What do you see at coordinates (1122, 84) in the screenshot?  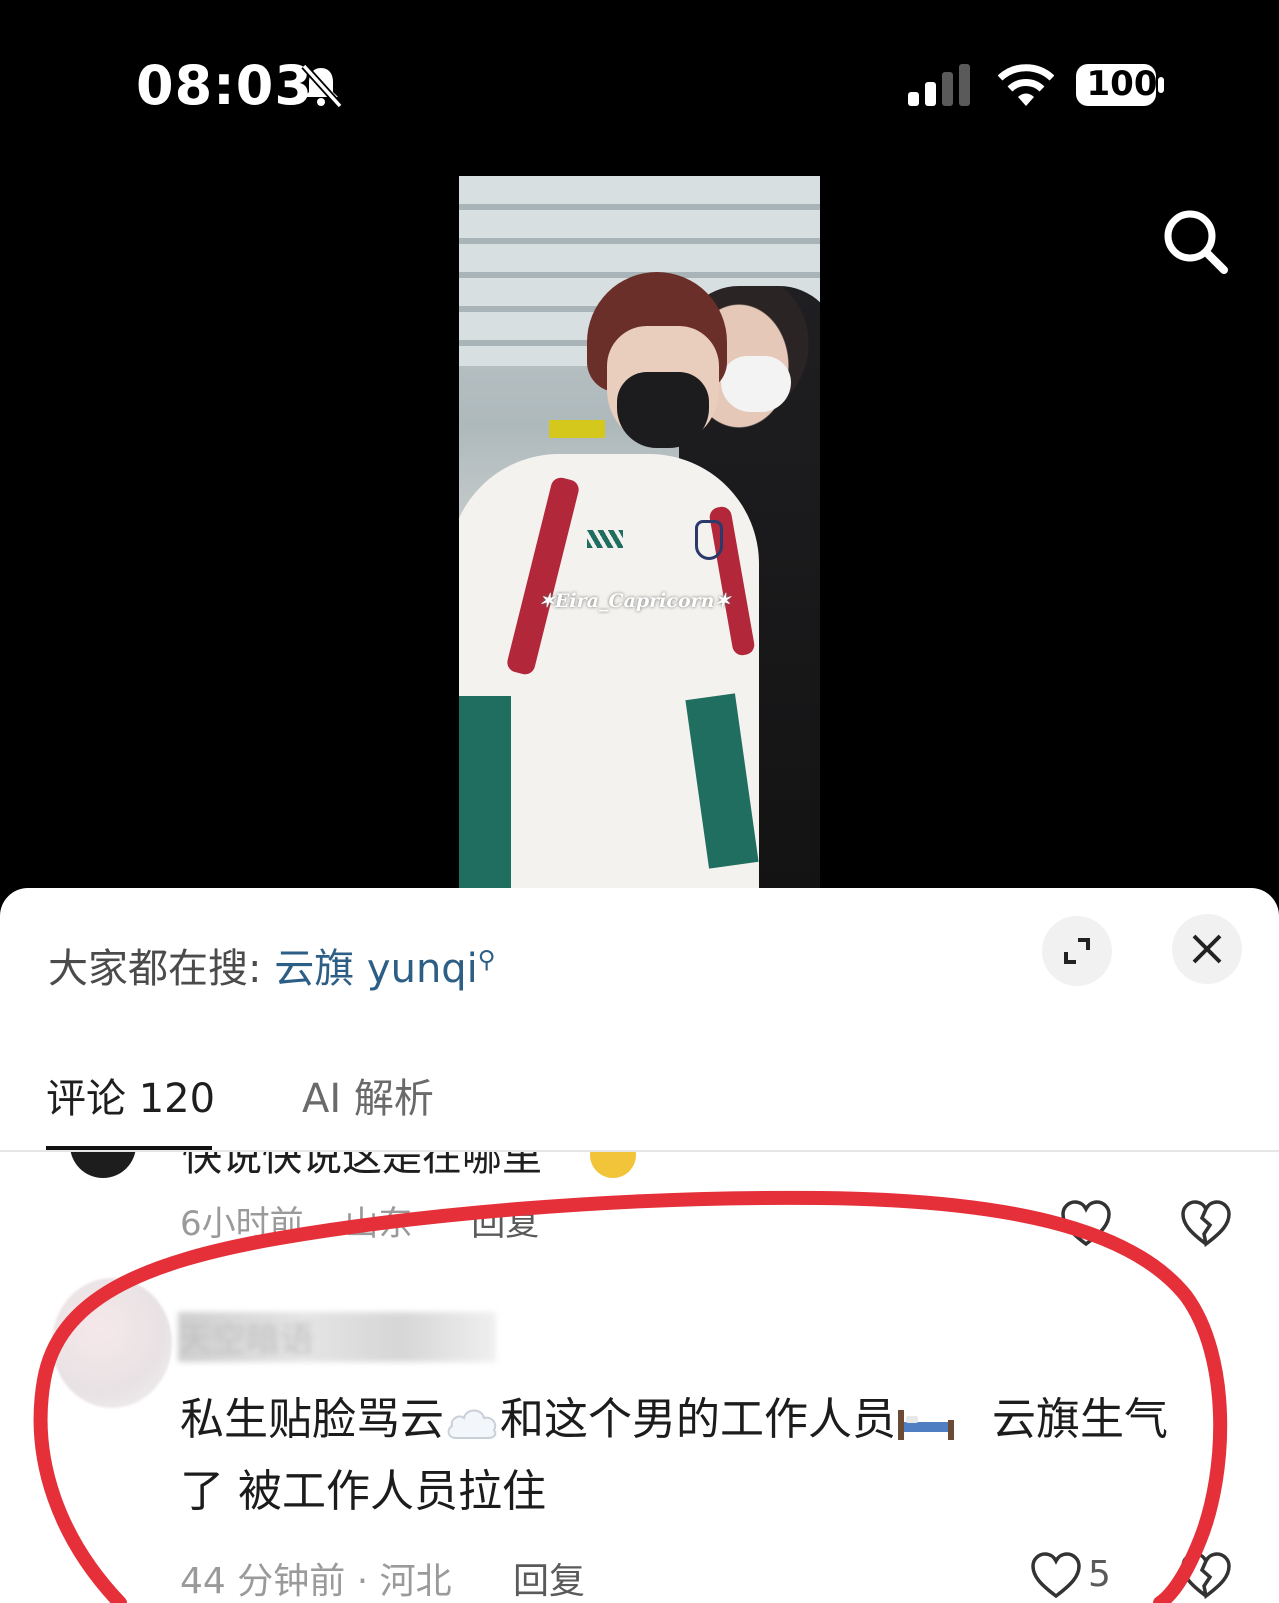 I see `battery-level: 100` at bounding box center [1122, 84].